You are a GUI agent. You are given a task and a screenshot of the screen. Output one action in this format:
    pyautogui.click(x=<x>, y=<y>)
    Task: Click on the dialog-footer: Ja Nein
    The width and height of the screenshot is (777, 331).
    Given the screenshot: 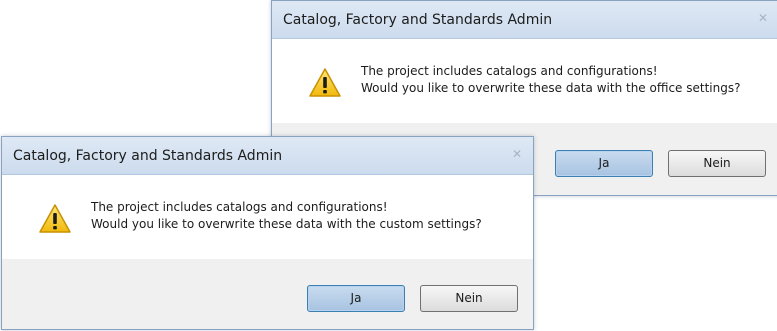 What is the action you would take?
    pyautogui.click(x=267, y=294)
    